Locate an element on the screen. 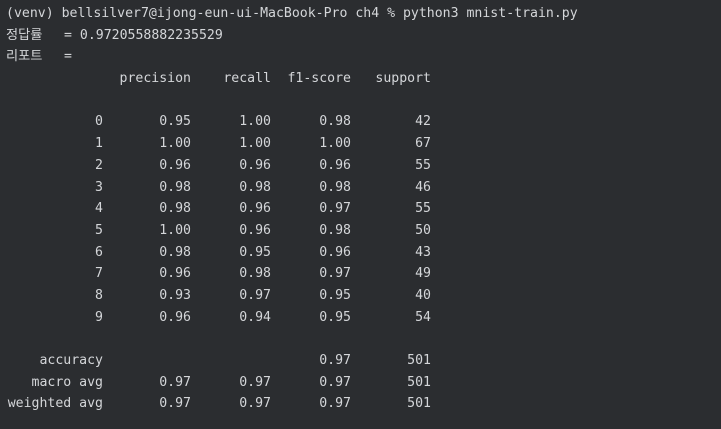  header-support: support is located at coordinates (403, 79).